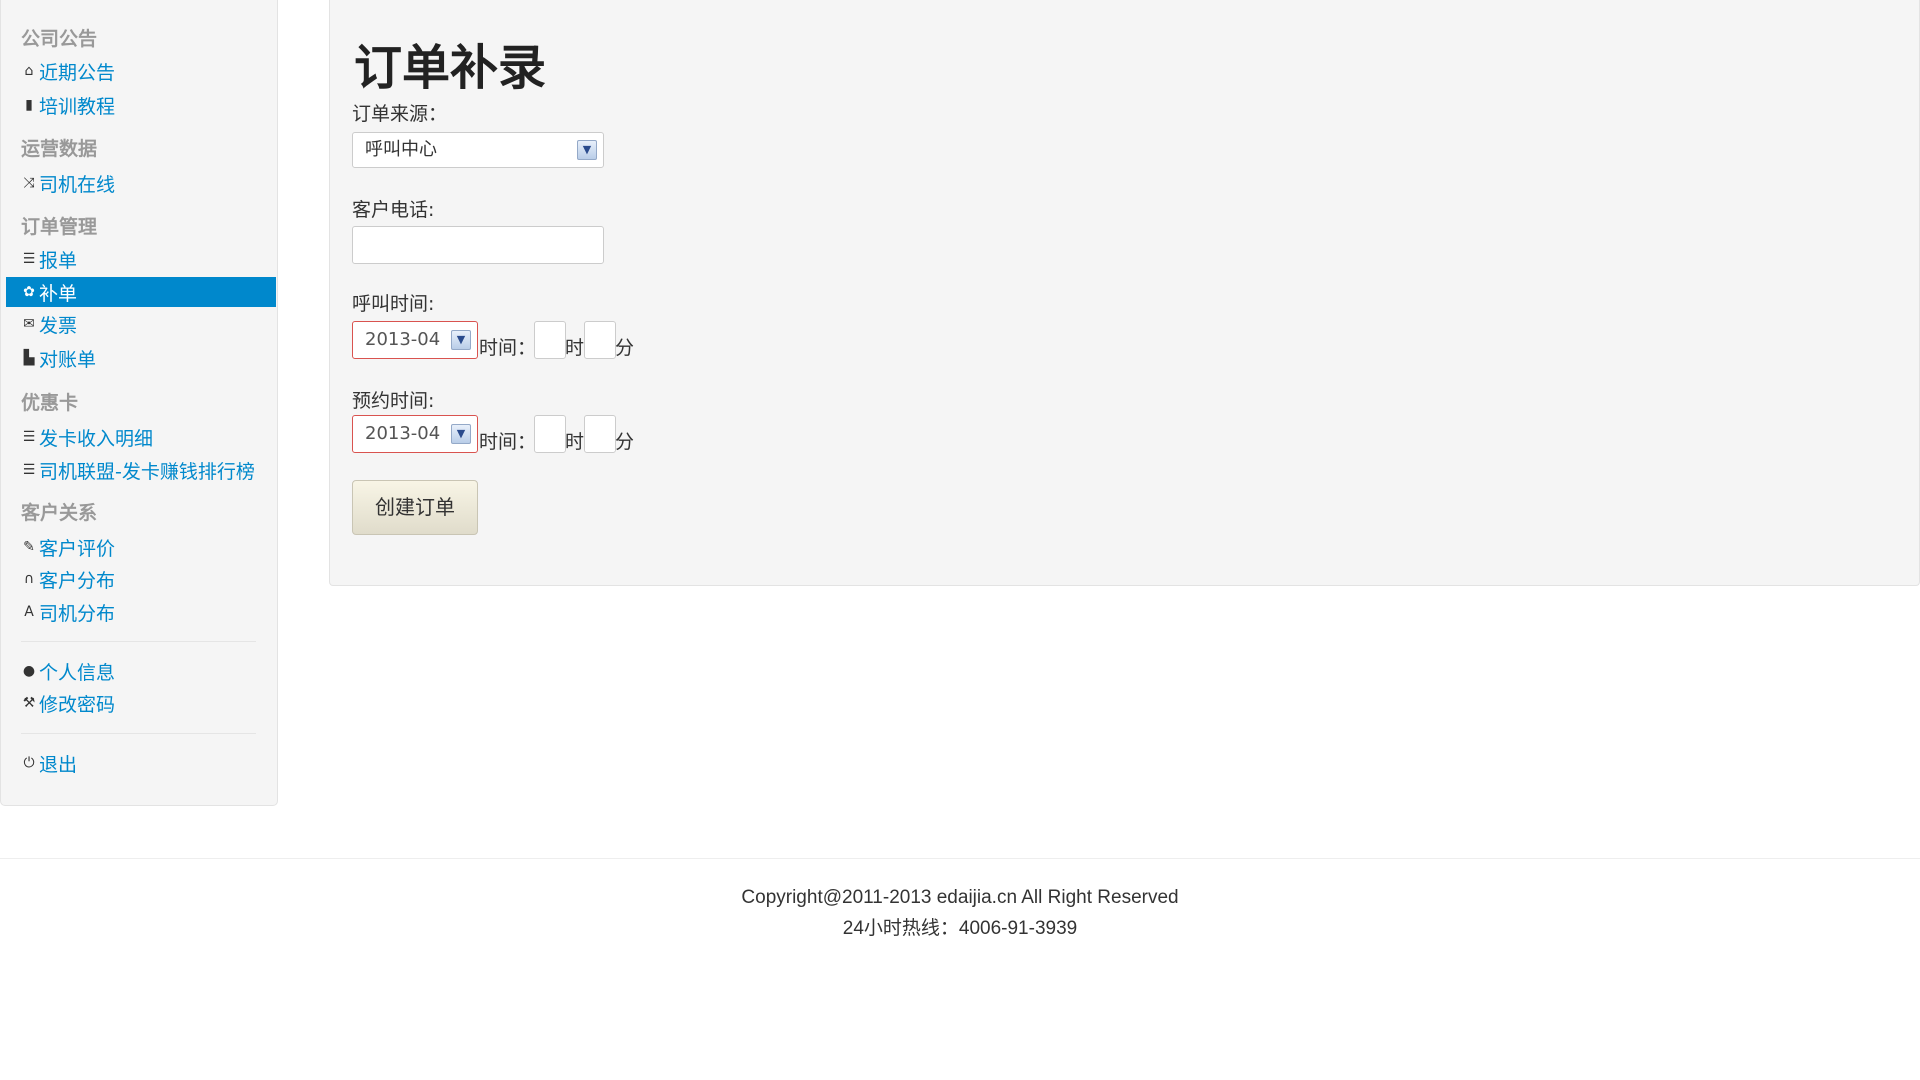  I want to click on home-icon: ⌂, so click(29, 71).